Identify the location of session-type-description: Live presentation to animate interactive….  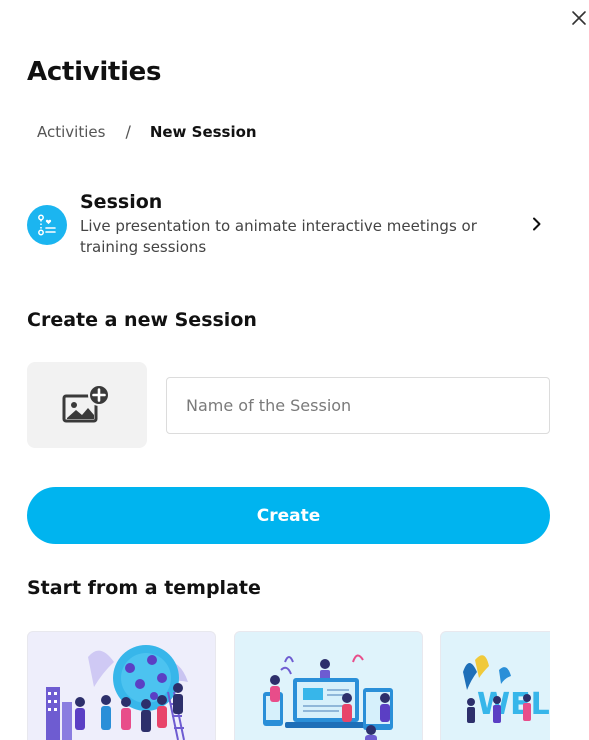
(278, 236).